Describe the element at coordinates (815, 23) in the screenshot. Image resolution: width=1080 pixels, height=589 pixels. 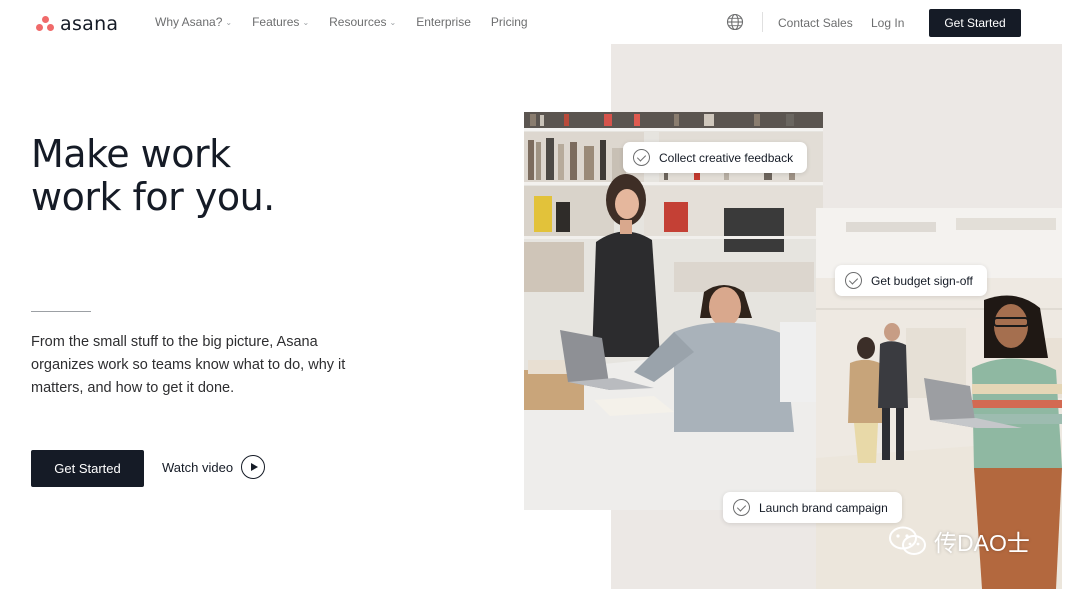
I see `contact-sales-link: Contact Sales` at that location.